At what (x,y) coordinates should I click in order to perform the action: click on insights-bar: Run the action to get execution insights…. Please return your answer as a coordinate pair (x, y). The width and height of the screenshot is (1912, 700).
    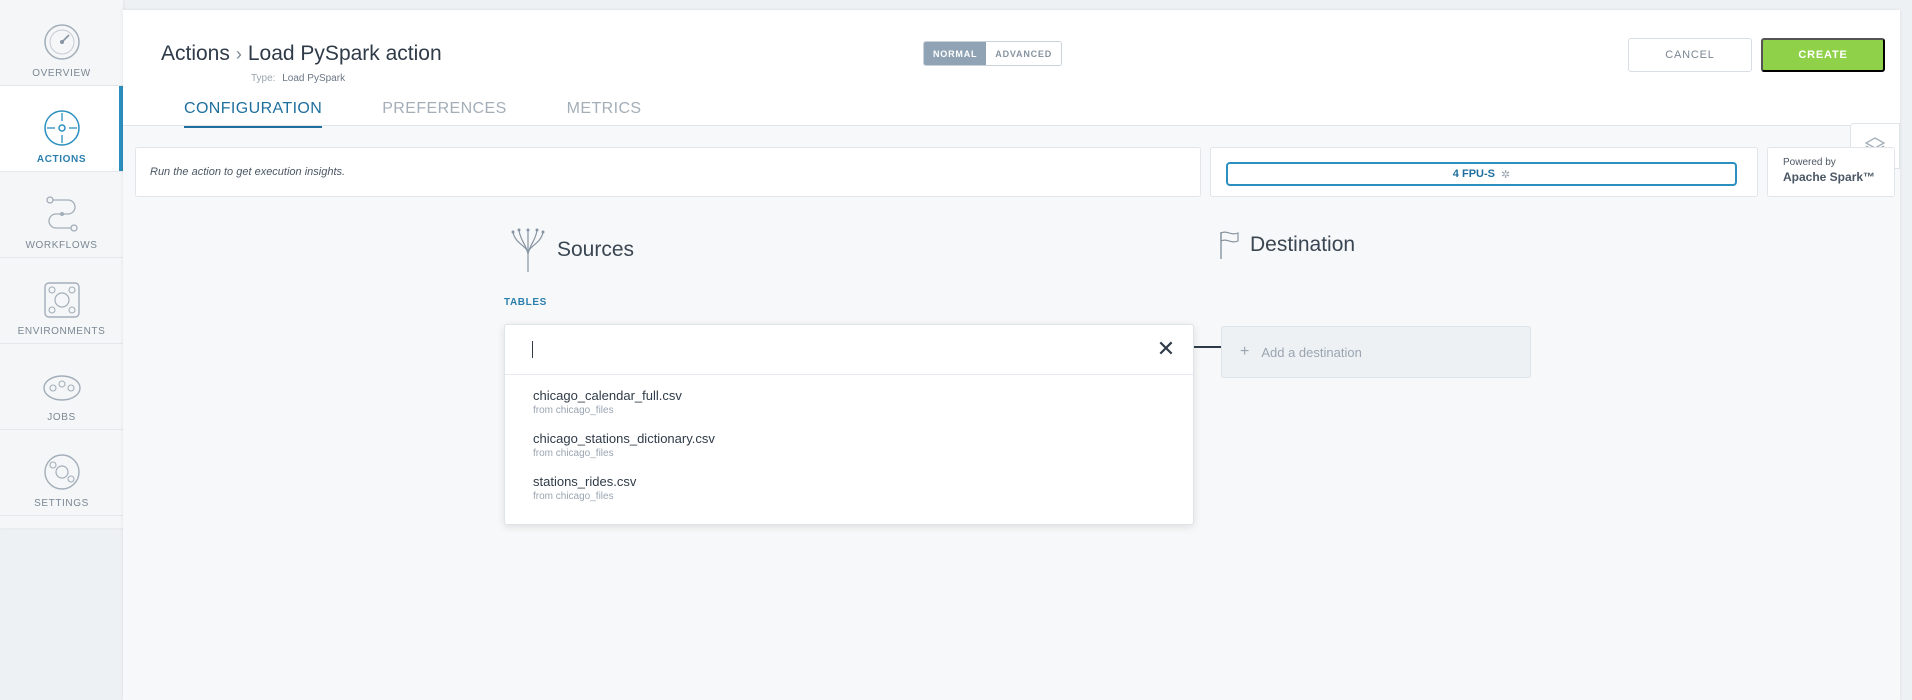
    Looking at the image, I should click on (1015, 176).